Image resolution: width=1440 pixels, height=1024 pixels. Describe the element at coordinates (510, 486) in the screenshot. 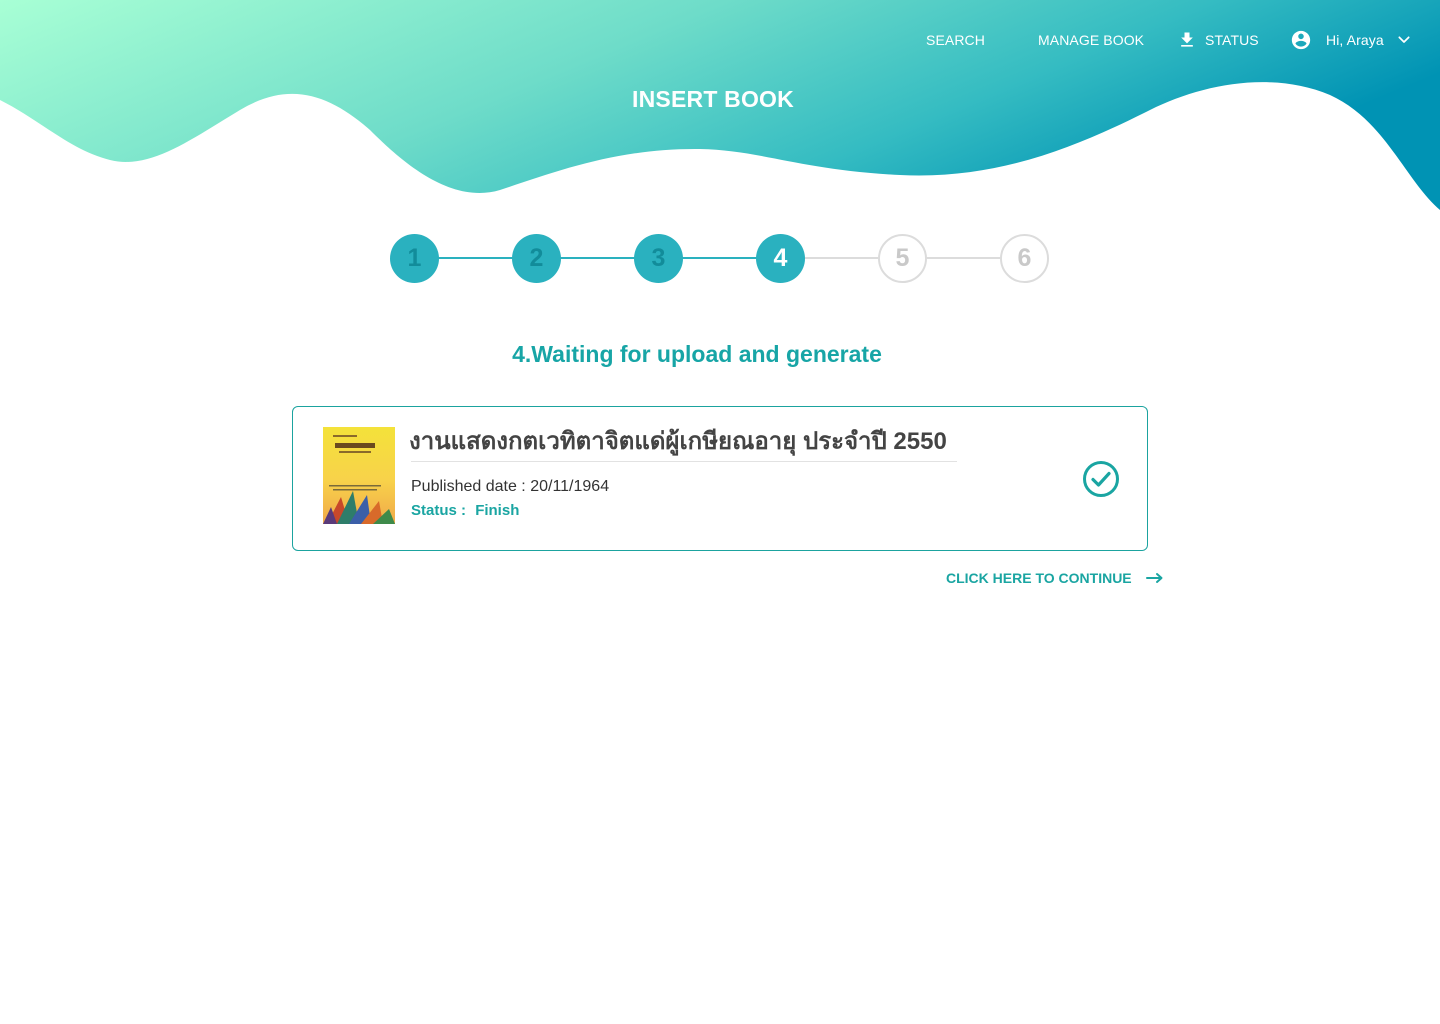

I see `published-date: Published date : 20/11/1964` at that location.